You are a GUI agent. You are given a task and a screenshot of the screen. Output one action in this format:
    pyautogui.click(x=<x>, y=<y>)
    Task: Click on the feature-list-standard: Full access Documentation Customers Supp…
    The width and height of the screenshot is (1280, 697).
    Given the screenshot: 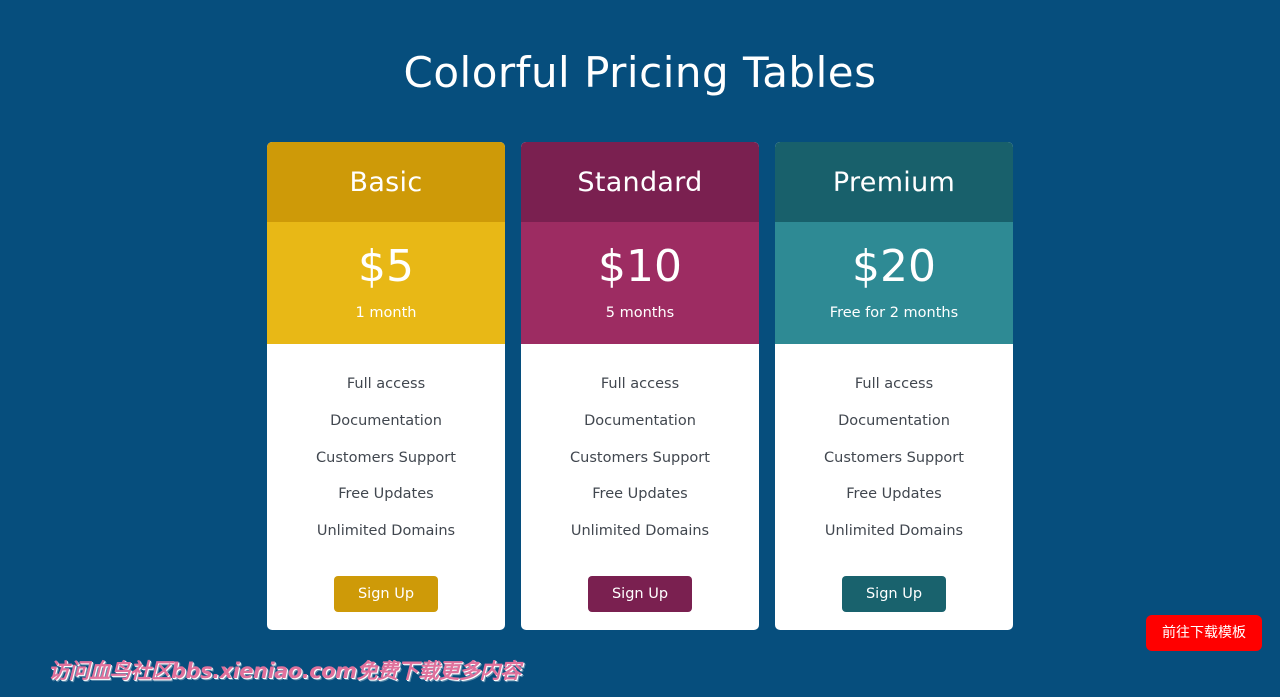 What is the action you would take?
    pyautogui.click(x=640, y=448)
    